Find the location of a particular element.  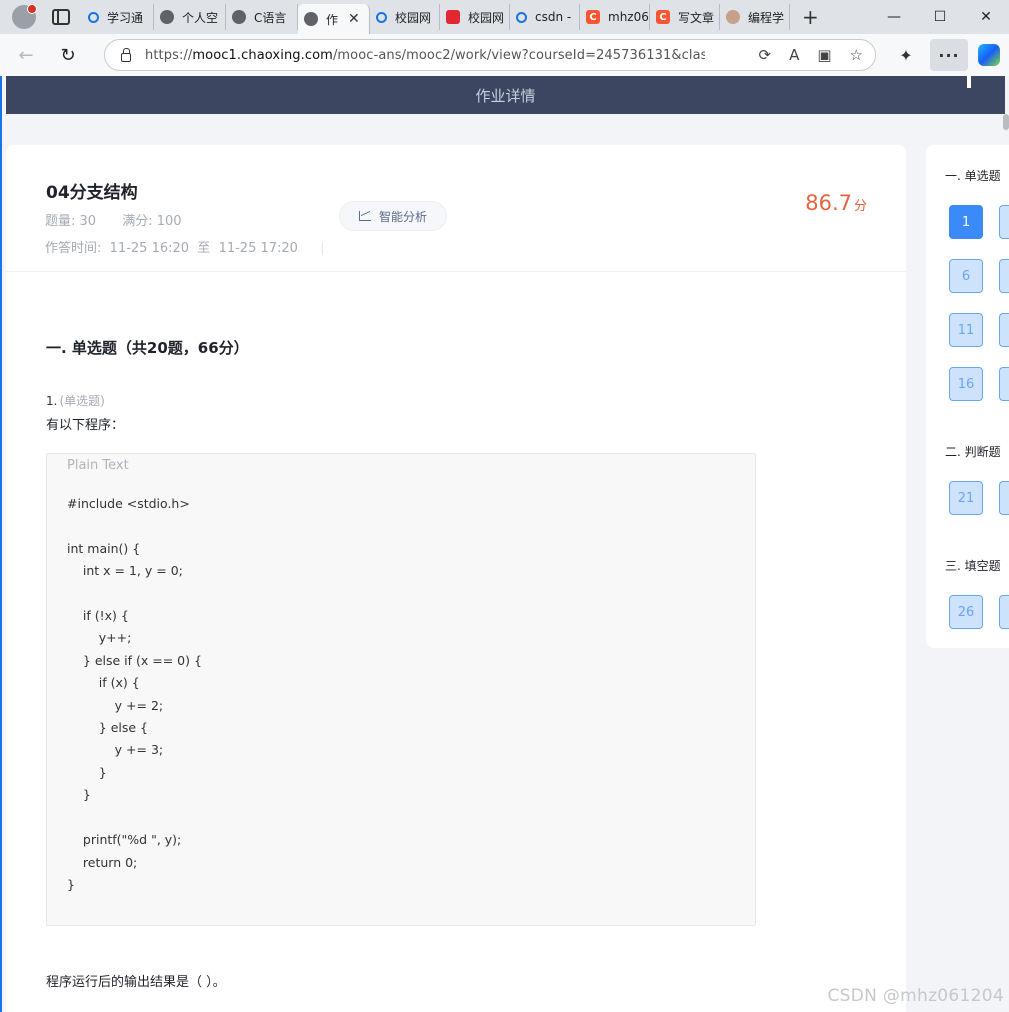

sheet-group-title: 二. 判断题 is located at coordinates (973, 452).